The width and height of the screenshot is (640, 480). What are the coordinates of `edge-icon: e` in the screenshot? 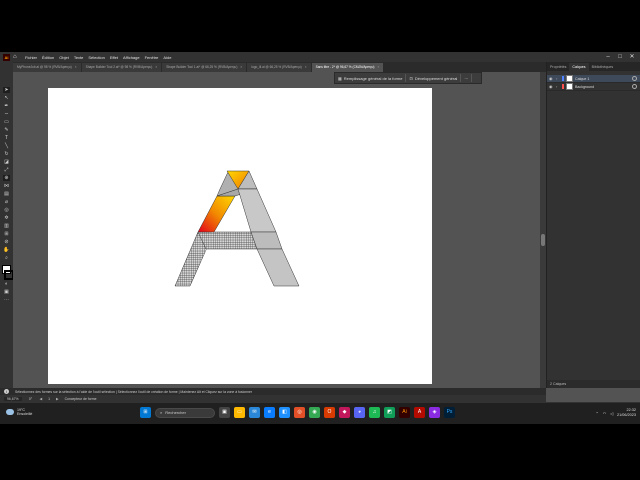 It's located at (269, 412).